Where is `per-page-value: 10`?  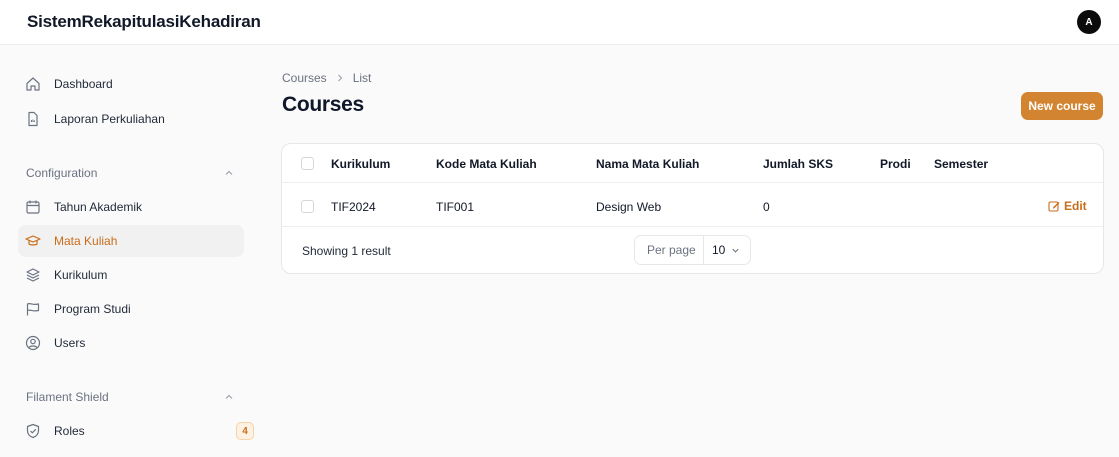
per-page-value: 10 is located at coordinates (722, 250).